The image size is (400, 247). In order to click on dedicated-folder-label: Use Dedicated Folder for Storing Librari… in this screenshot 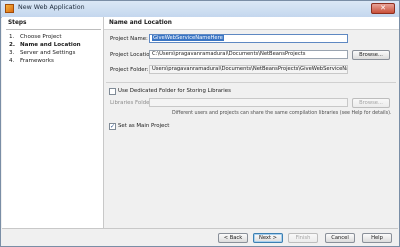, I will do `click(174, 91)`.